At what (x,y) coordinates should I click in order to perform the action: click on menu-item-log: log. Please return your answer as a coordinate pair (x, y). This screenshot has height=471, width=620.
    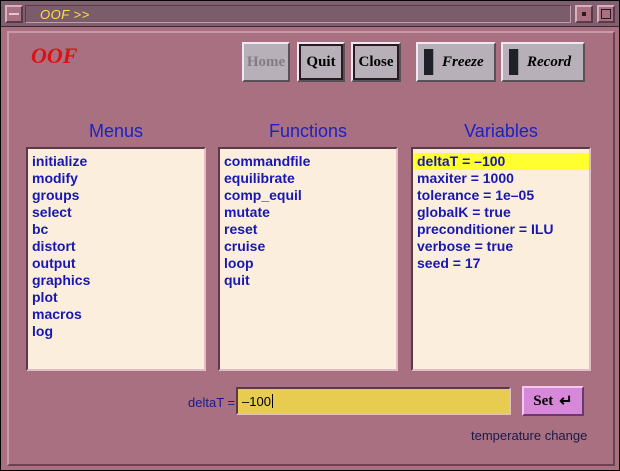
    Looking at the image, I should click on (116, 331).